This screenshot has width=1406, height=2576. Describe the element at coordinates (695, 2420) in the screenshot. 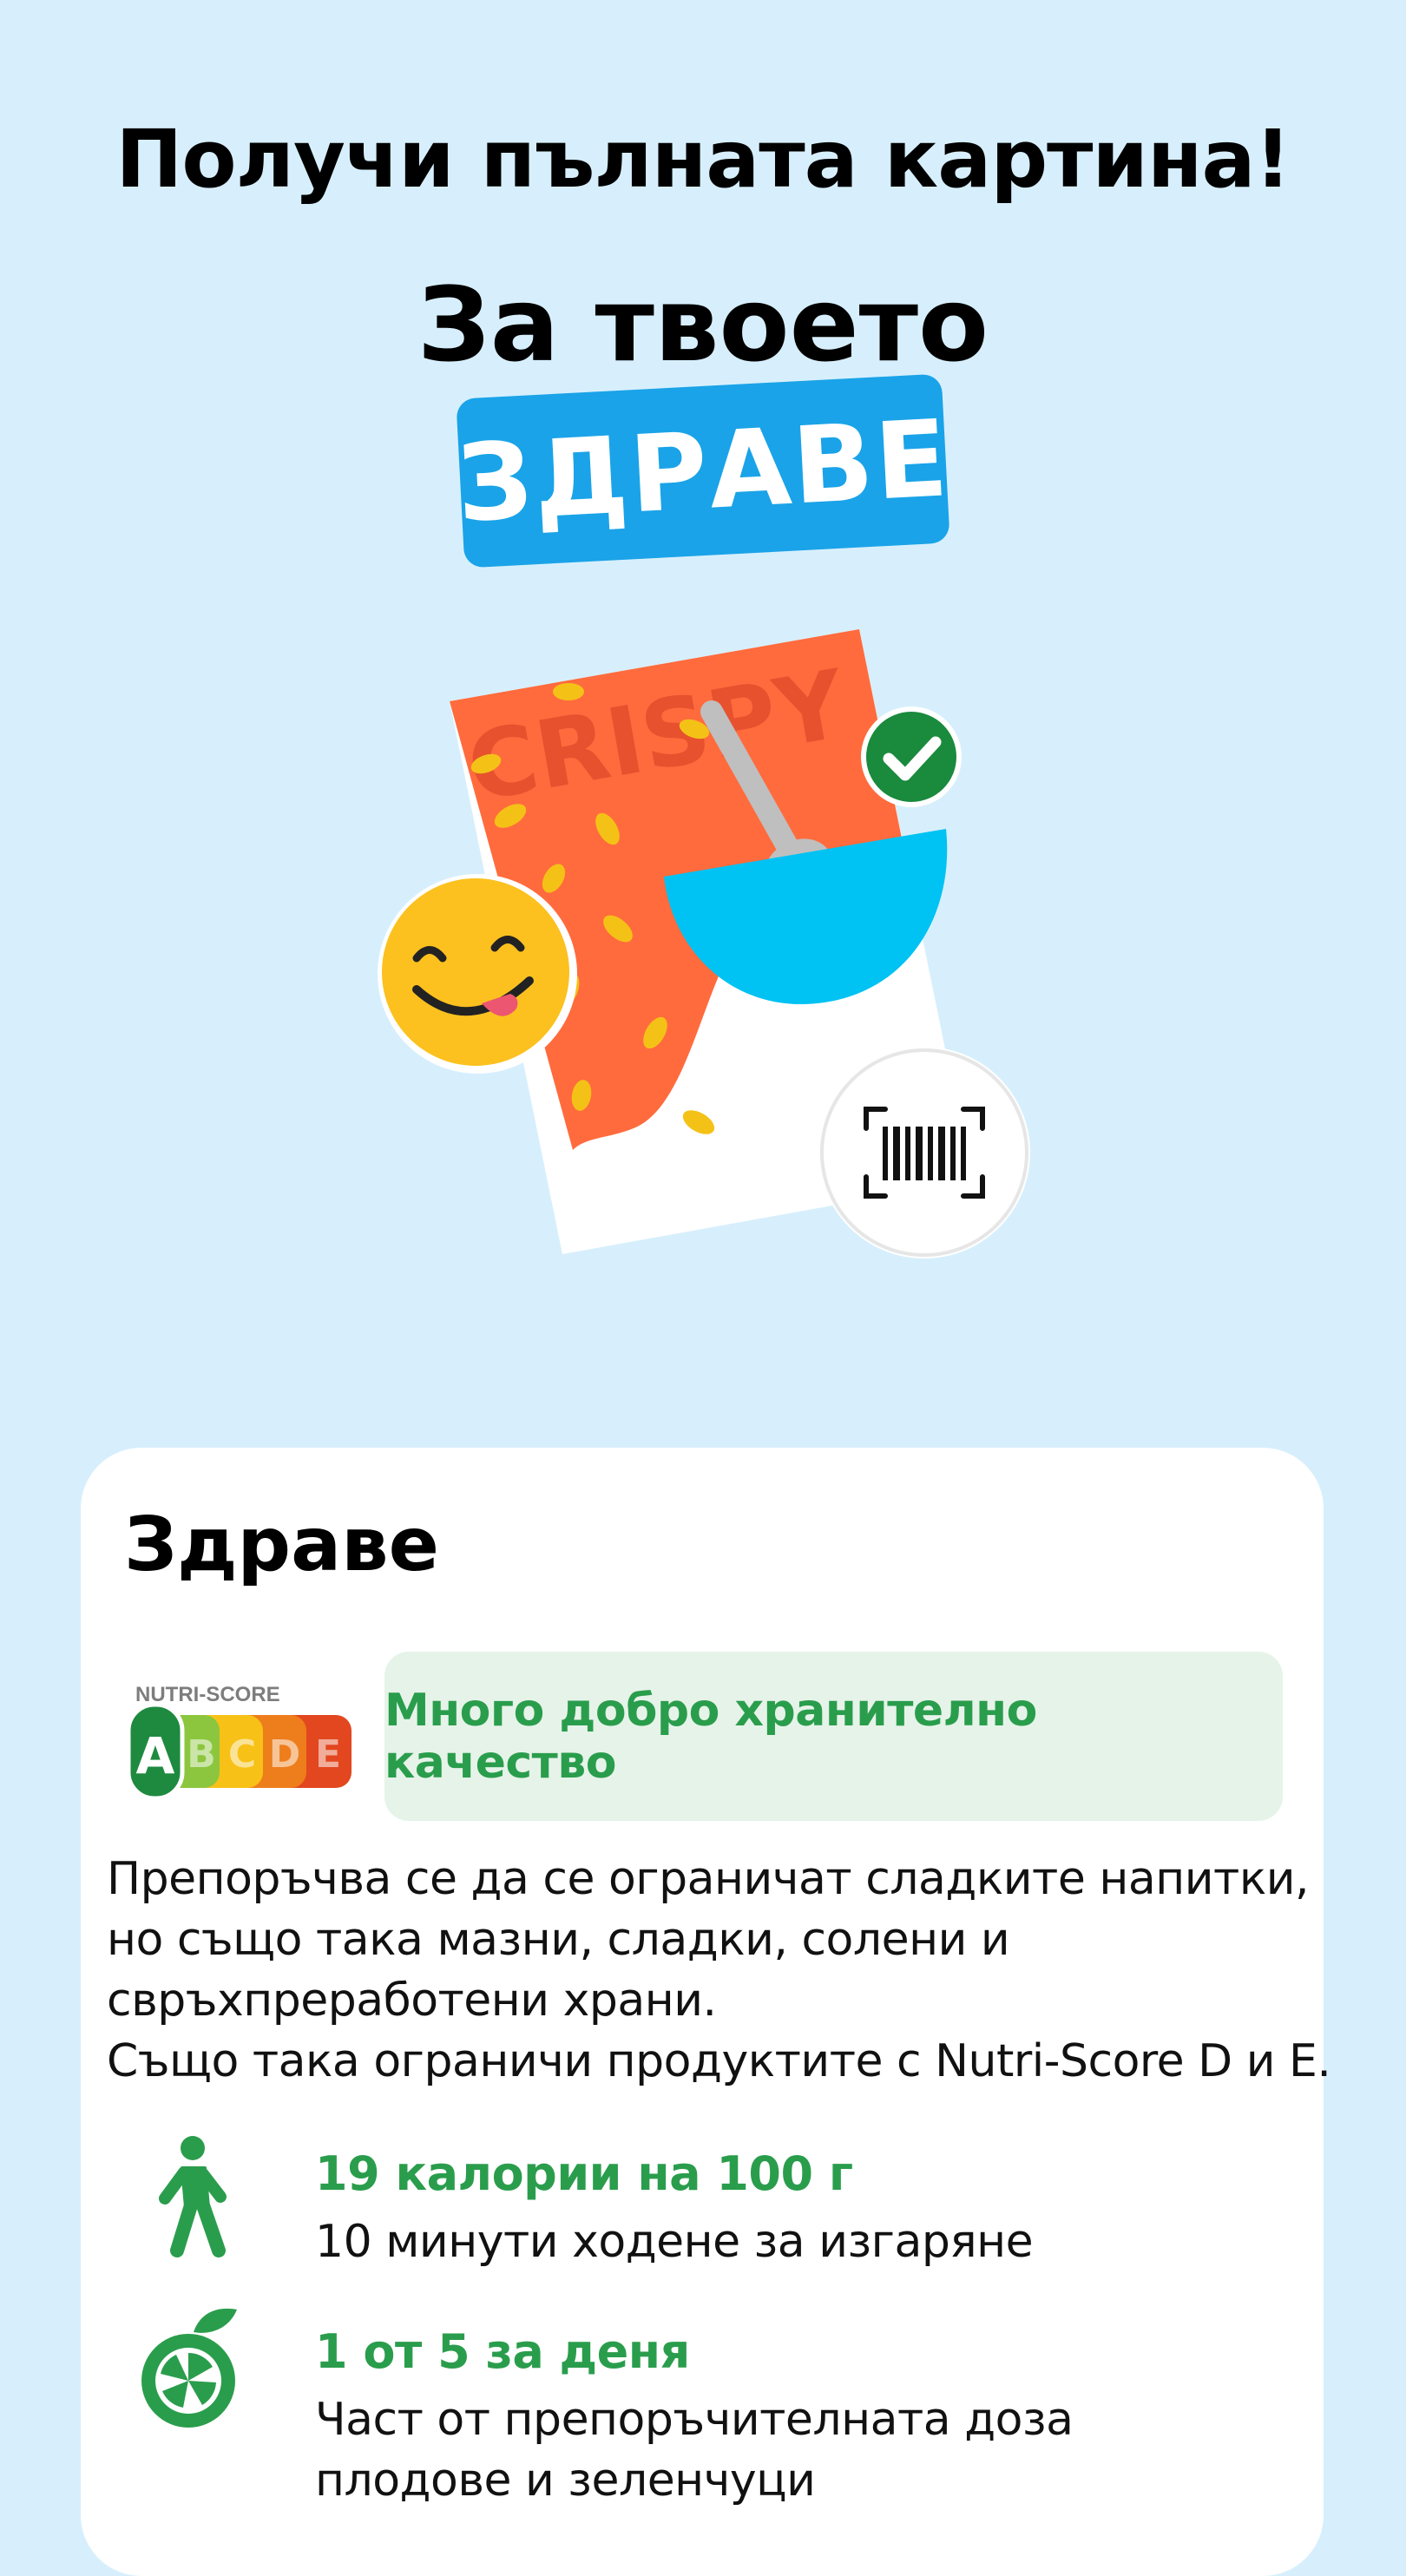

I see `fruit-description-line: Част от препоръчителната доза` at that location.